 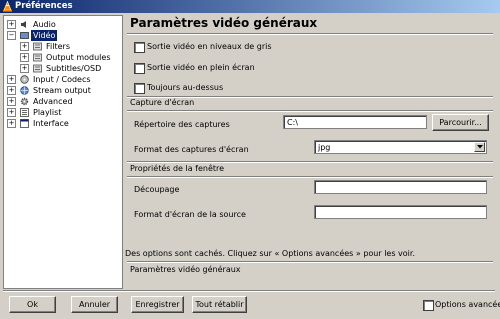 What do you see at coordinates (74, 68) in the screenshot?
I see `tree-item-label: Subtitles/OSD` at bounding box center [74, 68].